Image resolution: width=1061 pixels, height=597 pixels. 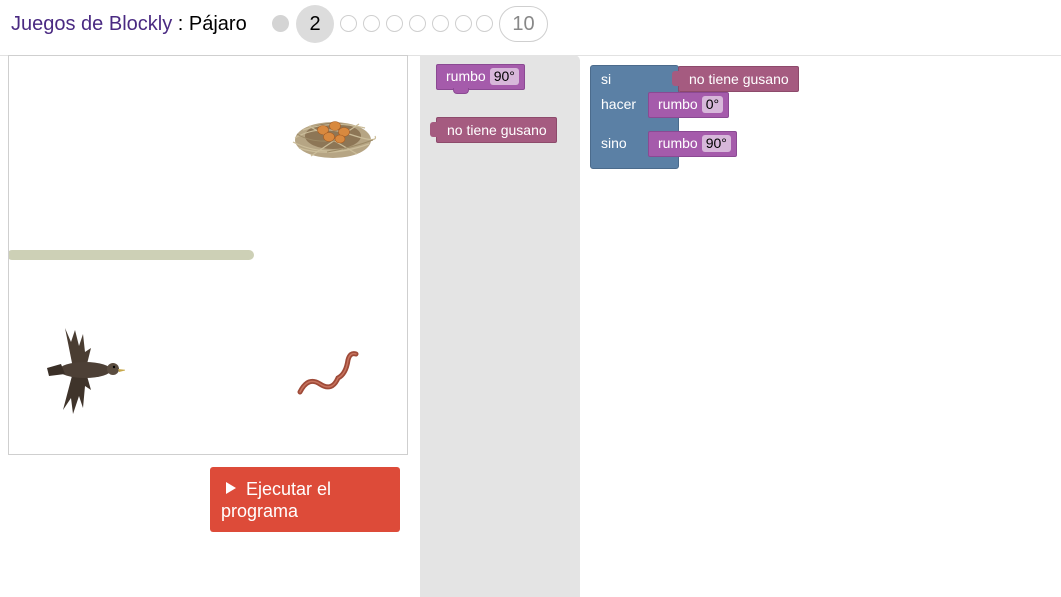 What do you see at coordinates (217, 24) in the screenshot?
I see `game-name: Pájaro` at bounding box center [217, 24].